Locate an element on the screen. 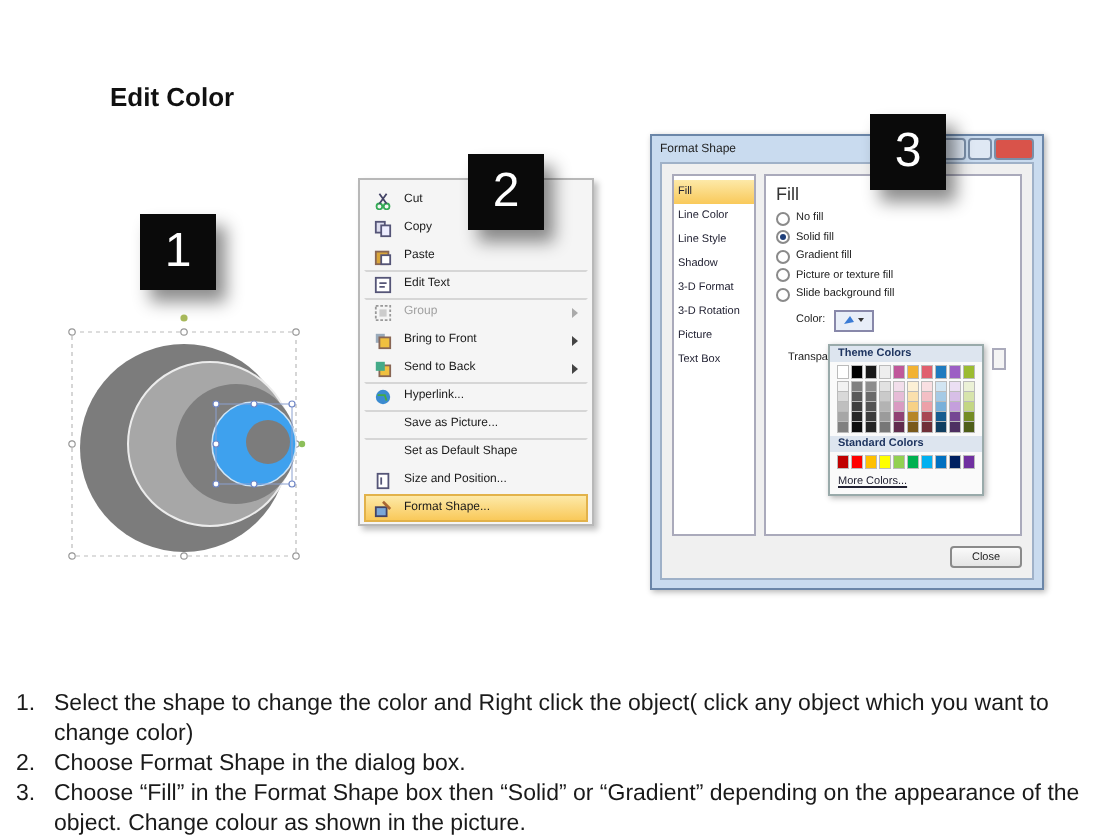 The image size is (1120, 840). slide-title: Edit Color is located at coordinates (172, 97).